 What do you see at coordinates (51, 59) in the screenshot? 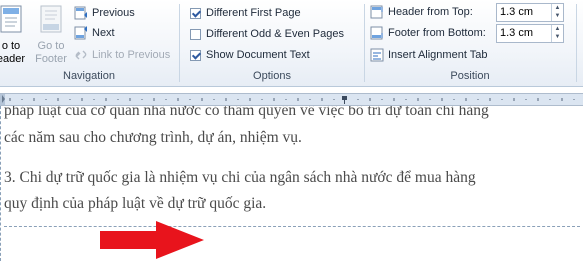
I see `go-to-footer-label-2: Footer` at bounding box center [51, 59].